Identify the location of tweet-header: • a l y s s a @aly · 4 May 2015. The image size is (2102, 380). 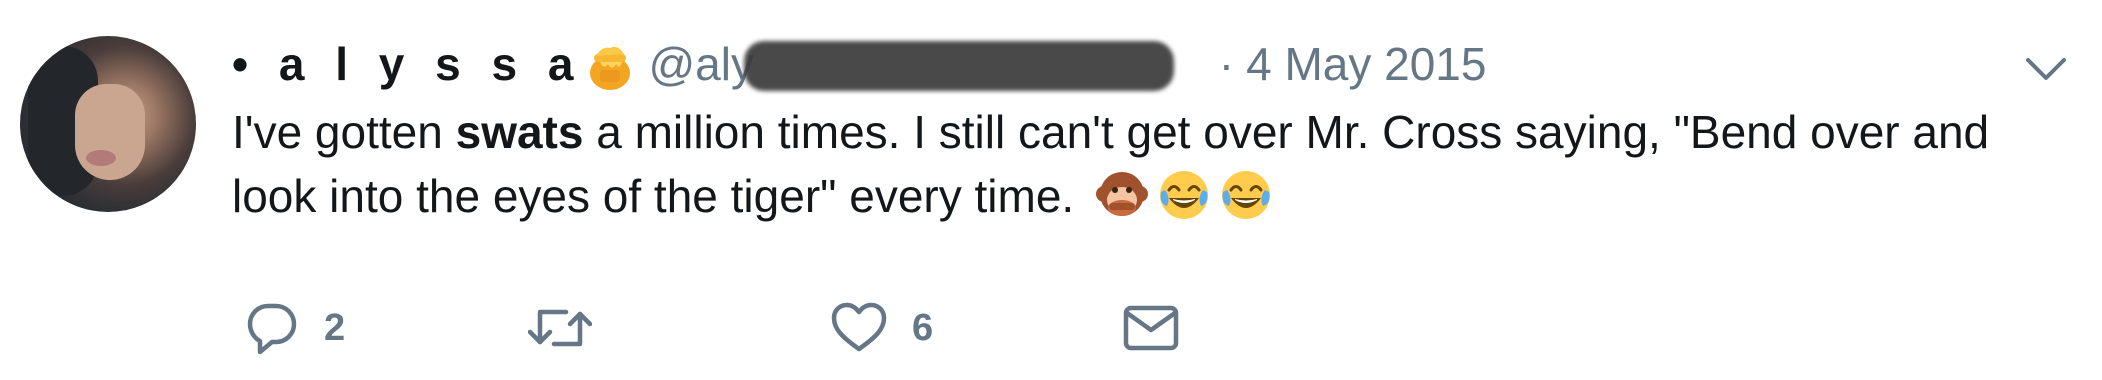
(859, 64).